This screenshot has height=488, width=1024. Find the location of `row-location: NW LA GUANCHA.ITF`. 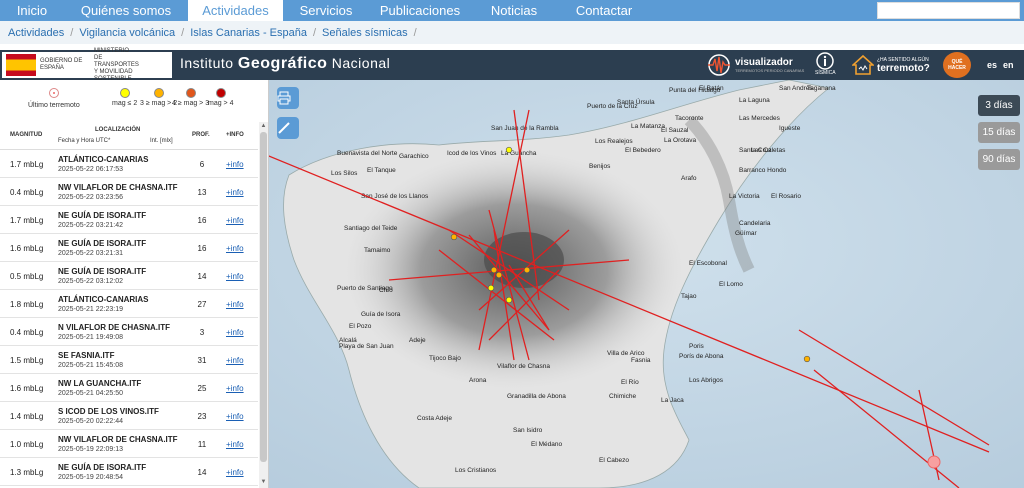

row-location: NW LA GUANCHA.ITF is located at coordinates (100, 383).